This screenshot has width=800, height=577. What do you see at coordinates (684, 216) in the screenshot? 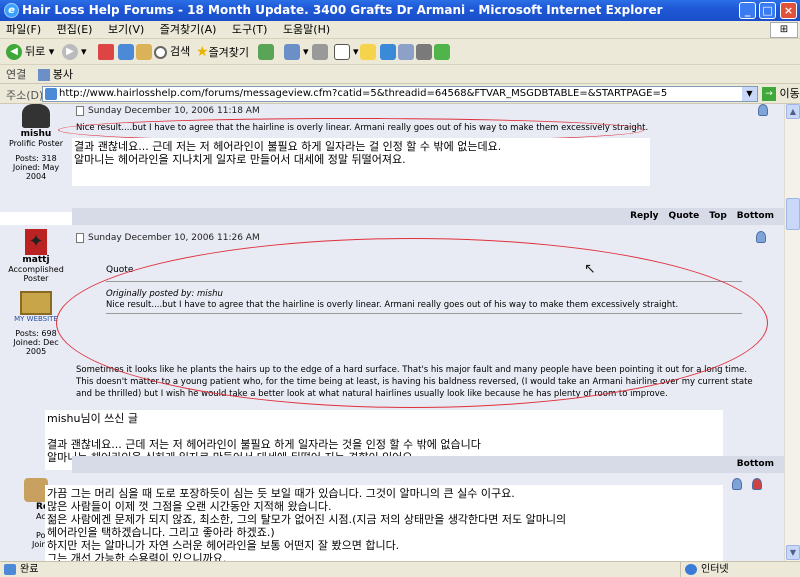
I see `quote-link: Quote` at bounding box center [684, 216].